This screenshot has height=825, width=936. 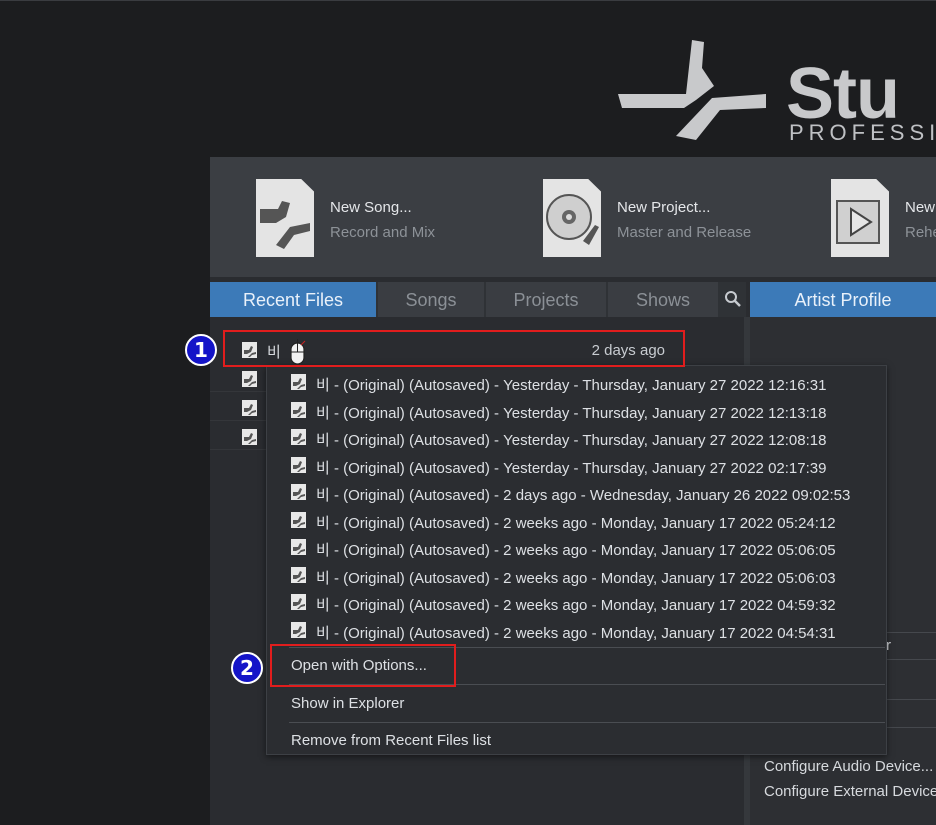 I want to click on file-browser-tabs: Recent Files Songs Projects Shows, so click(x=478, y=299).